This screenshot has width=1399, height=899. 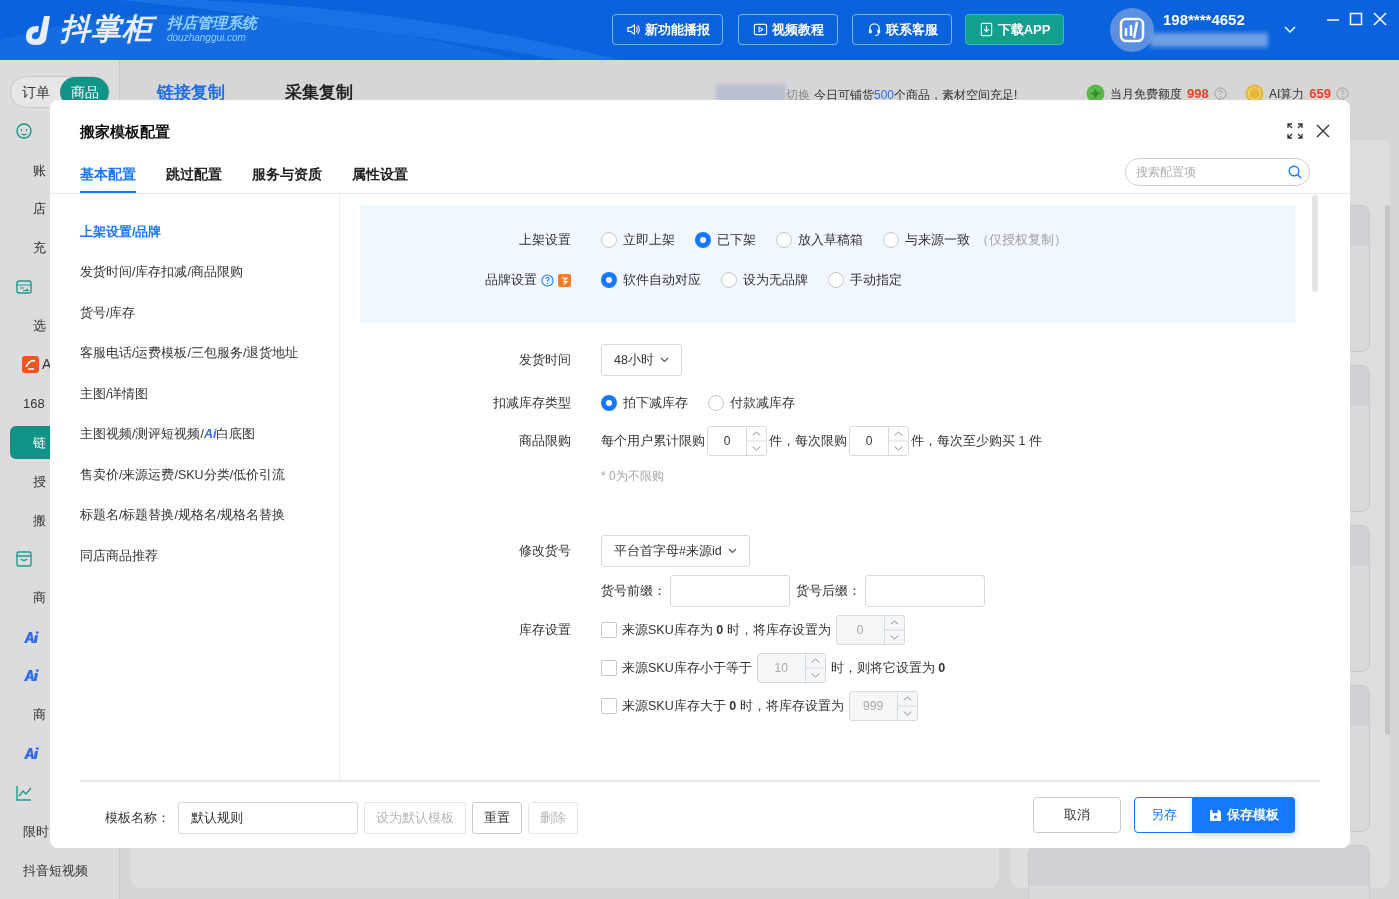 What do you see at coordinates (865, 280) in the screenshot?
I see `radio-option: 手动指定` at bounding box center [865, 280].